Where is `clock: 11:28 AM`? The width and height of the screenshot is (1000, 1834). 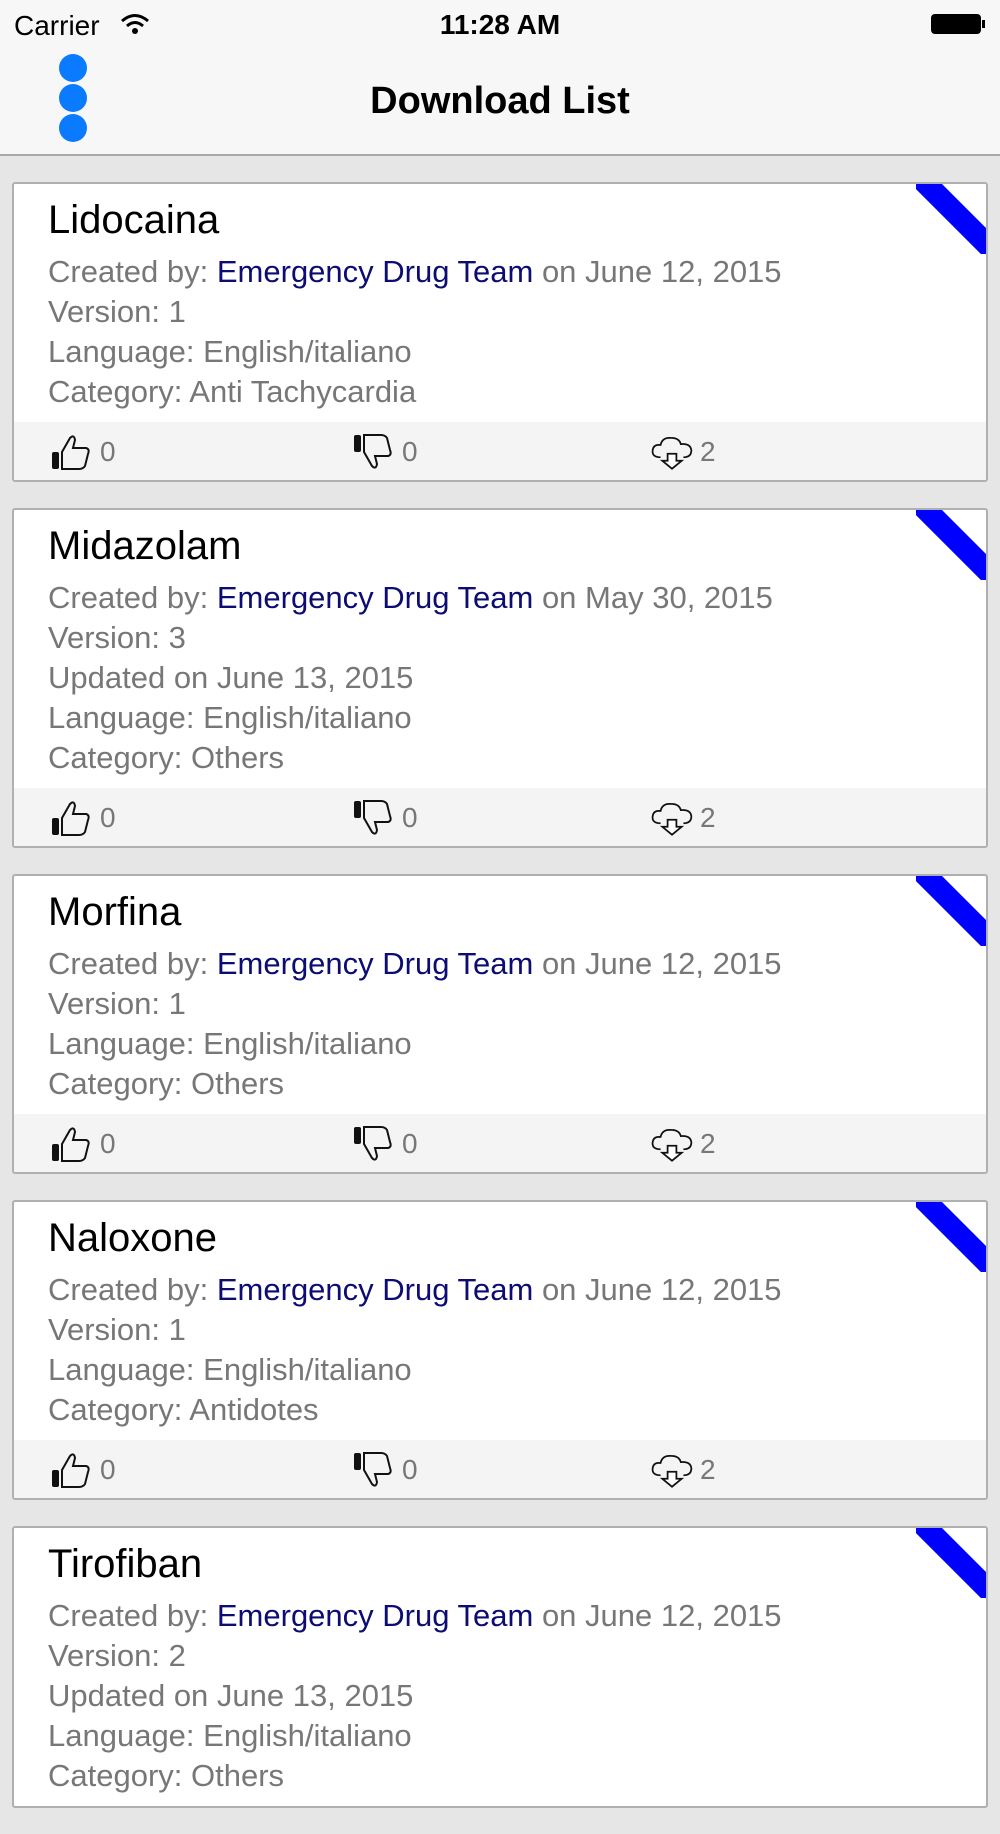 clock: 11:28 AM is located at coordinates (500, 24).